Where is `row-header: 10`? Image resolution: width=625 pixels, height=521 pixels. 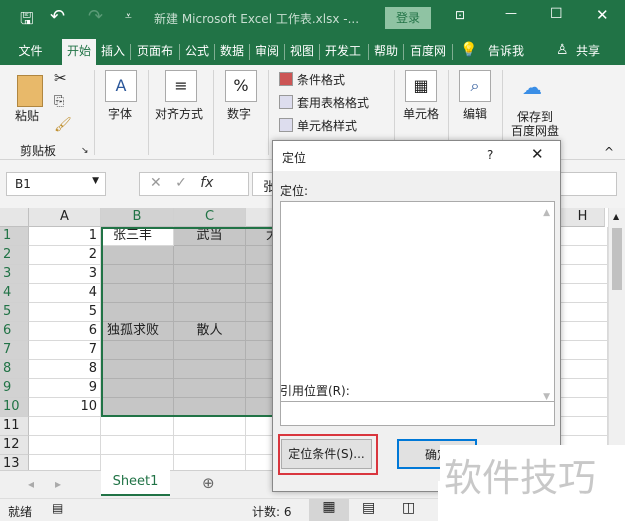 row-header: 10 is located at coordinates (14, 407).